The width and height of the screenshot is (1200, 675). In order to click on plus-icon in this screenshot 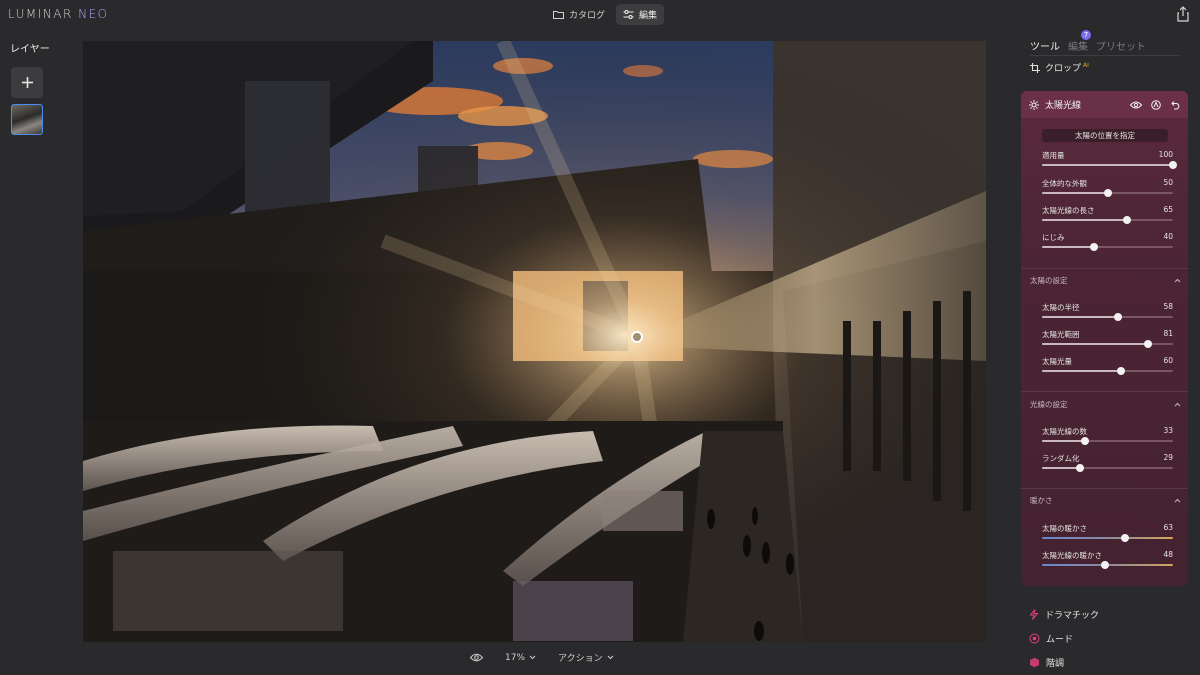, I will do `click(27, 82)`.